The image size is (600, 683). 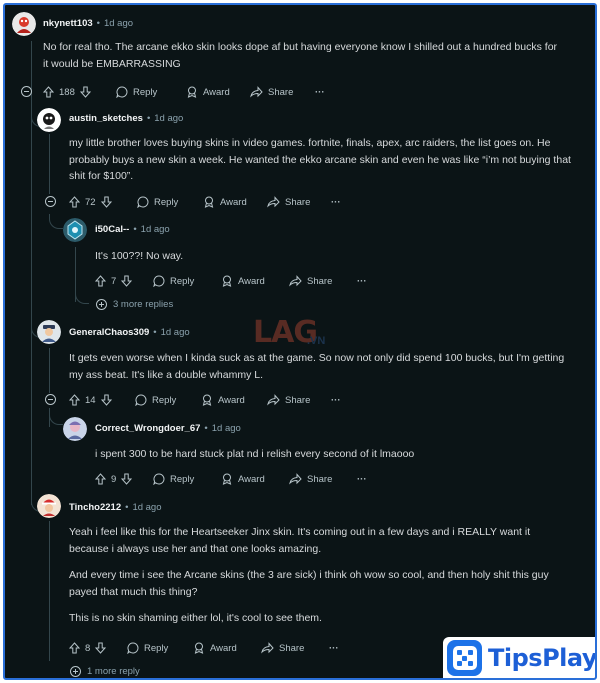 I want to click on username: Correct_Wrongdoer_67, so click(x=147, y=428).